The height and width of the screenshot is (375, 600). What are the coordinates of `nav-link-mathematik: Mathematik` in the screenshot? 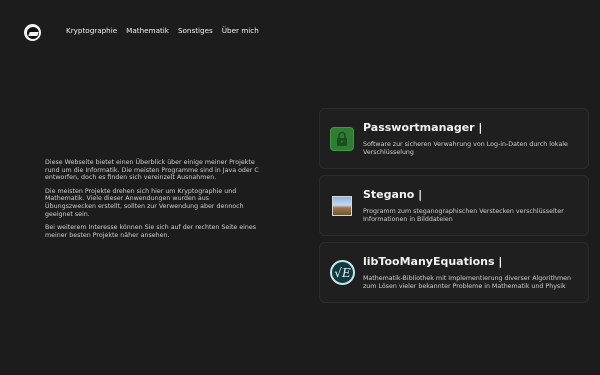 It's located at (147, 30).